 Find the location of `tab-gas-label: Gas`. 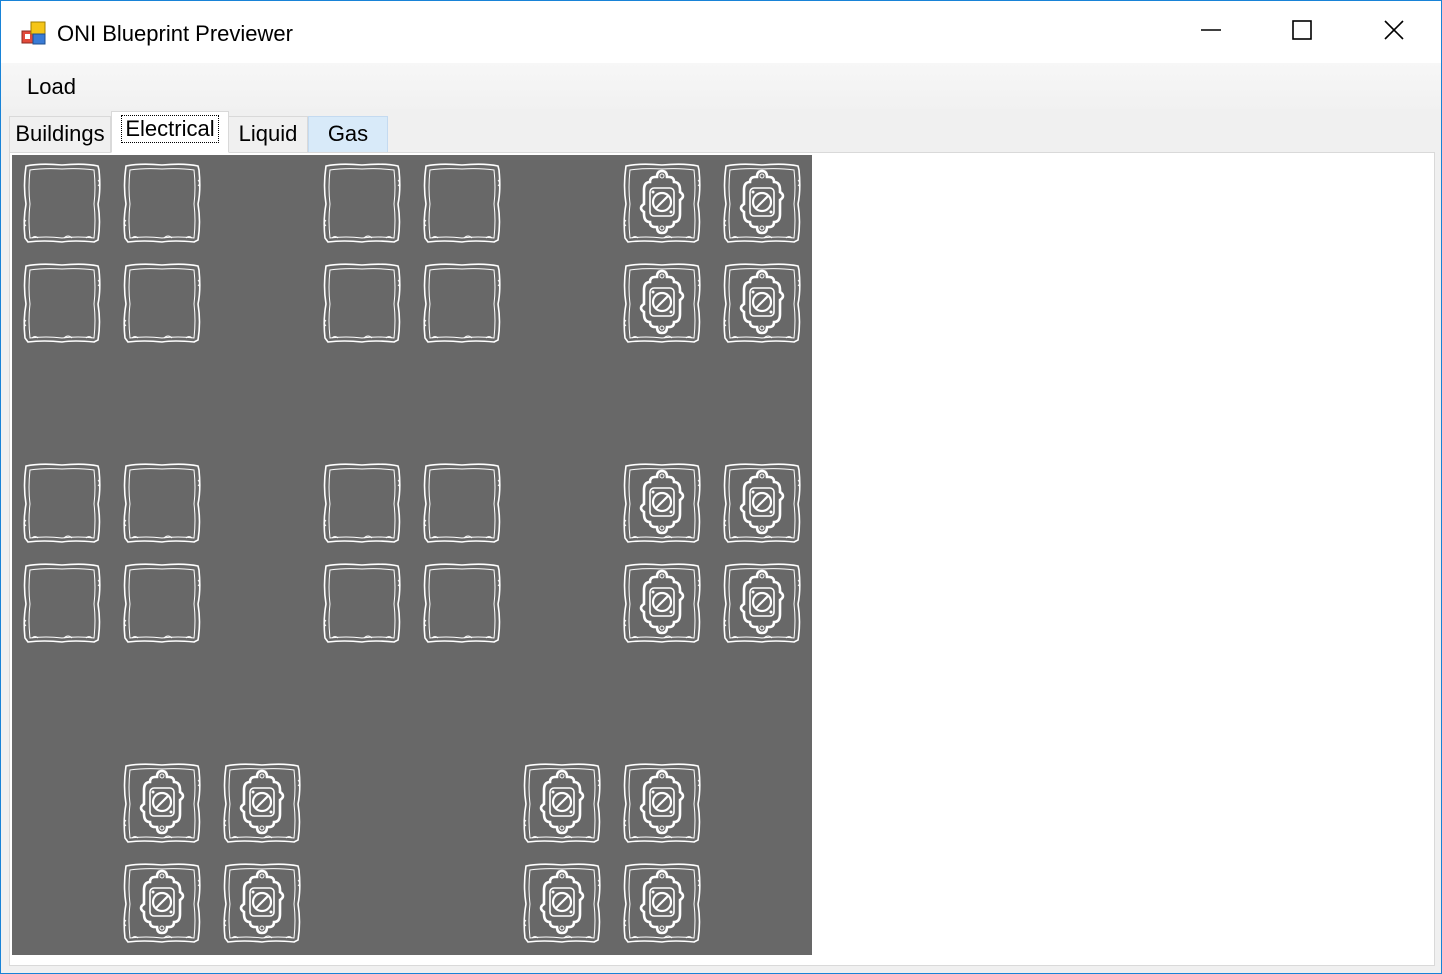

tab-gas-label: Gas is located at coordinates (348, 133).